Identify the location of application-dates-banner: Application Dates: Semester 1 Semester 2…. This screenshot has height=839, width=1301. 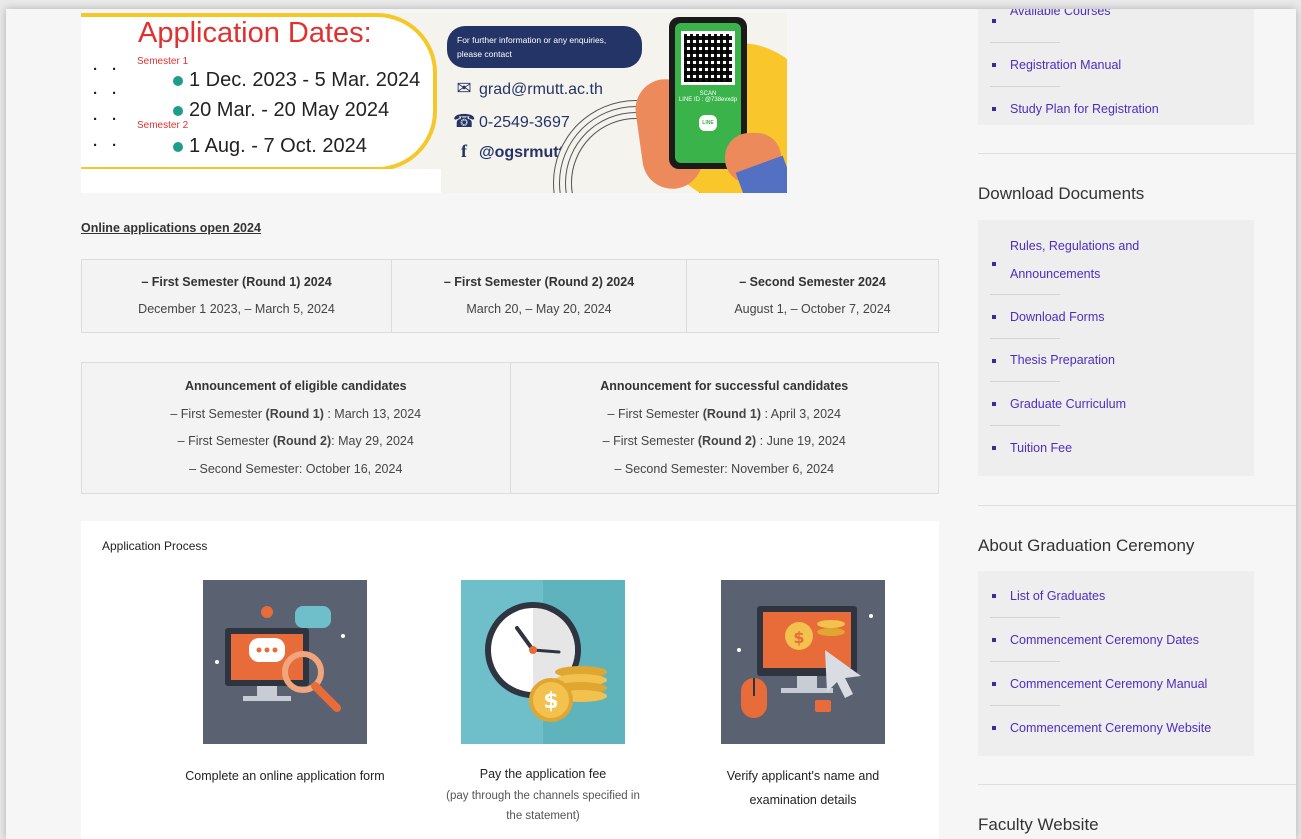
(434, 103).